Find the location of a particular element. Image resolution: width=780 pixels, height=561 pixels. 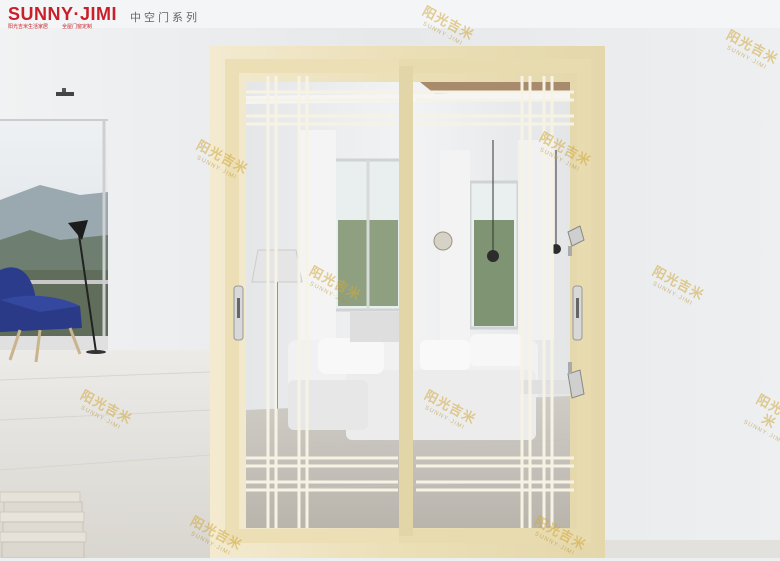

brand-logo: SUNNY·JIMI 阳光吉米生活家居 全屋门窗定制 is located at coordinates (62, 17).